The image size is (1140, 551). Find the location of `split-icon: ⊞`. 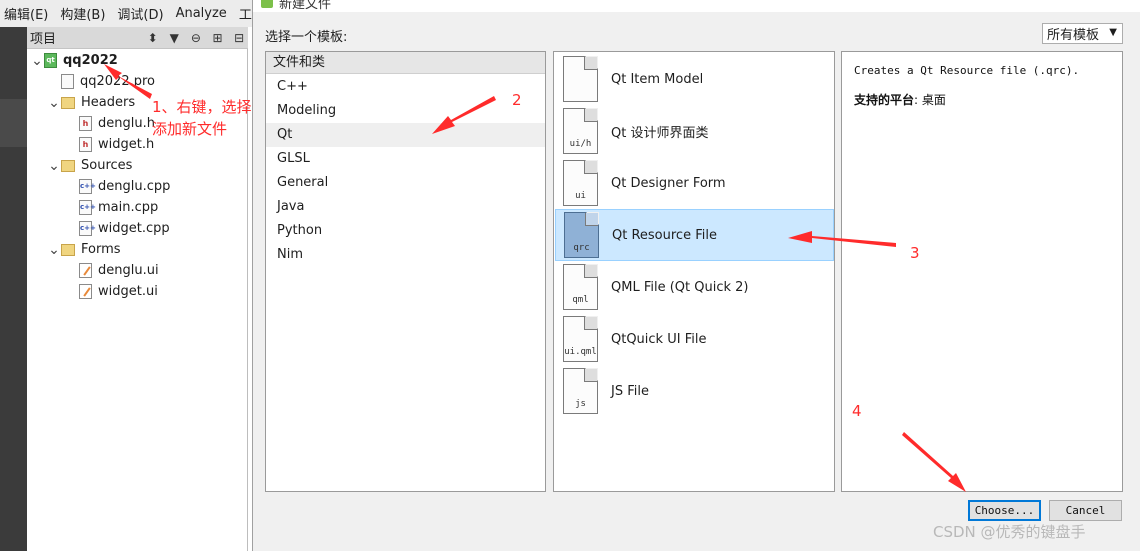

split-icon: ⊞ is located at coordinates (218, 38).